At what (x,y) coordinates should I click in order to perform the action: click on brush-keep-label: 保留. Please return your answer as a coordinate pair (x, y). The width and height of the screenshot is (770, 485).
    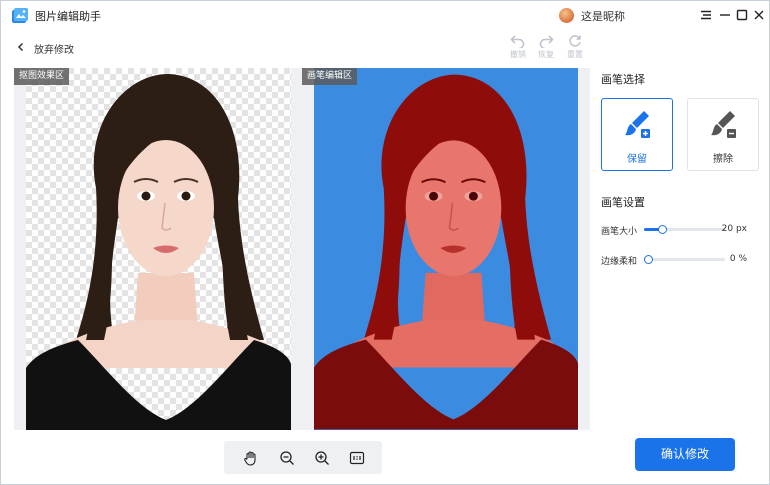
    Looking at the image, I should click on (637, 159).